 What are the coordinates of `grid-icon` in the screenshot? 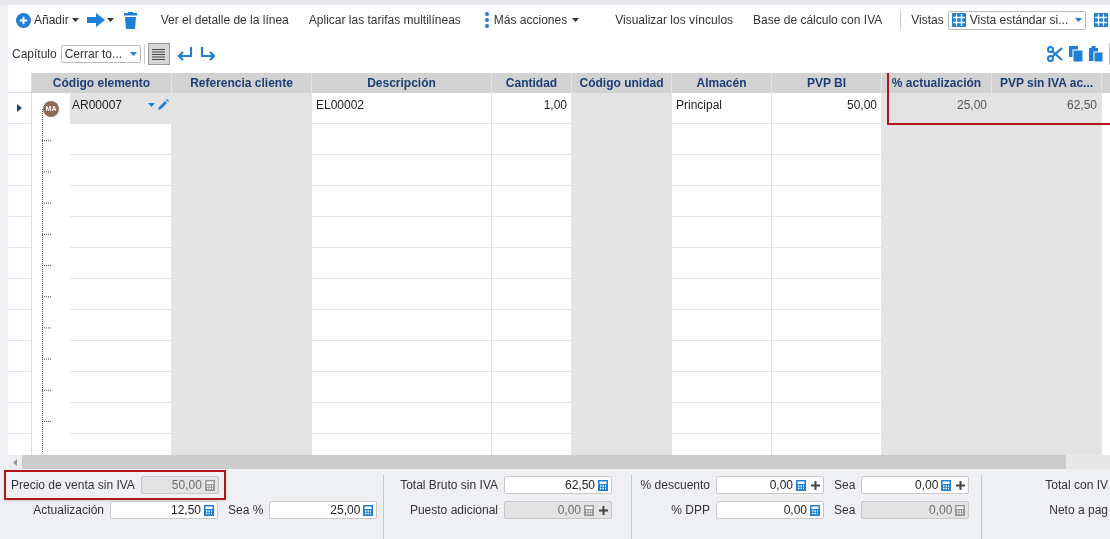 It's located at (958, 20).